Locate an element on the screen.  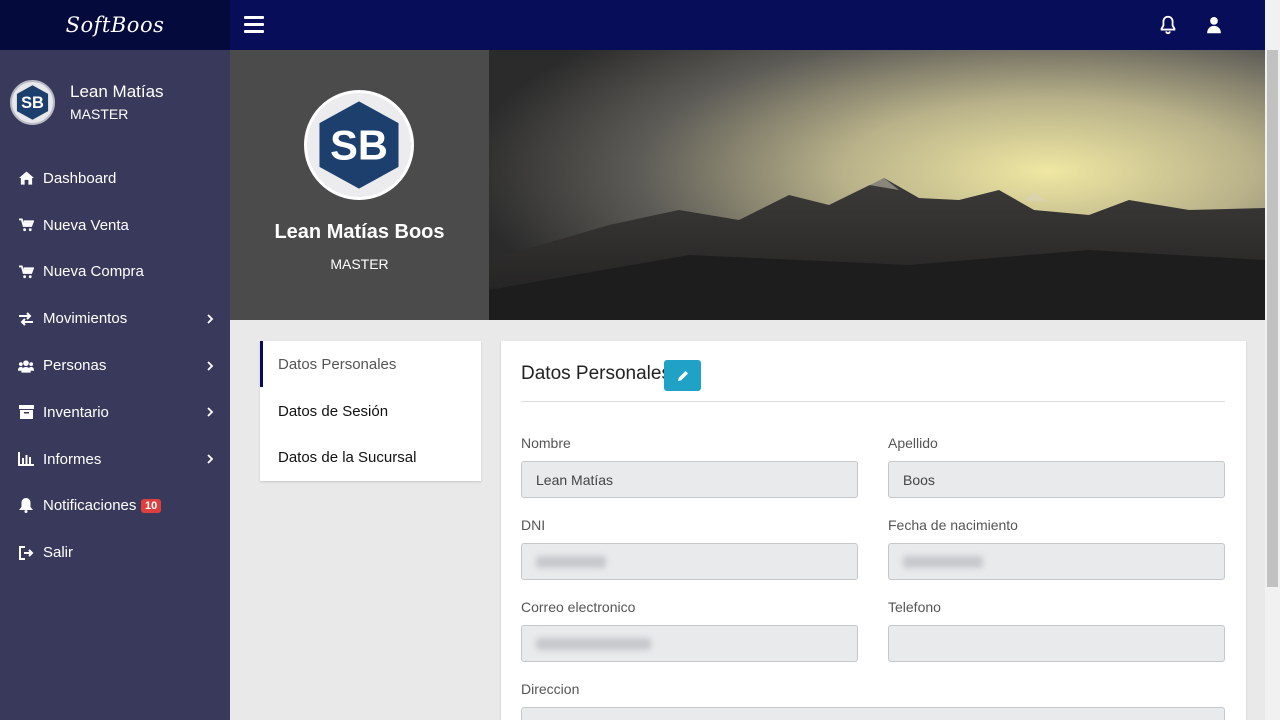
sidebar-item-salir: Salir is located at coordinates (115, 552).